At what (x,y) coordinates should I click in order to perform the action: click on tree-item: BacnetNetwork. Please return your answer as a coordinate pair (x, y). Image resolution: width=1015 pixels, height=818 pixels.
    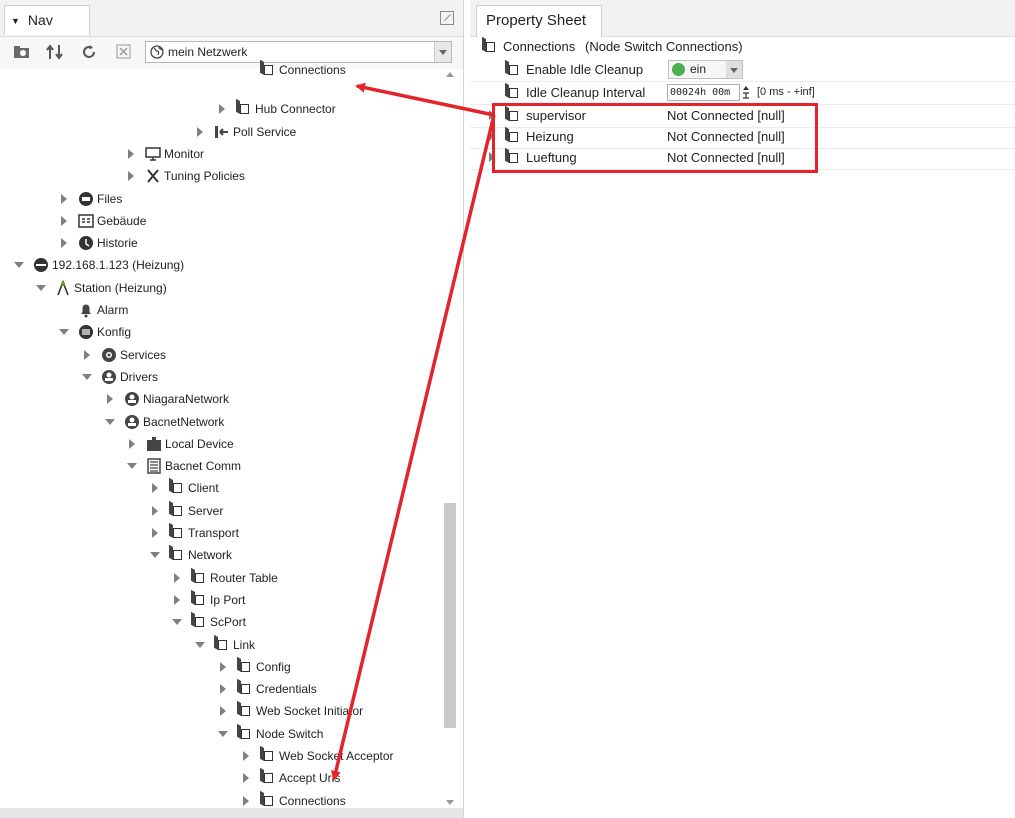
    Looking at the image, I should click on (220, 422).